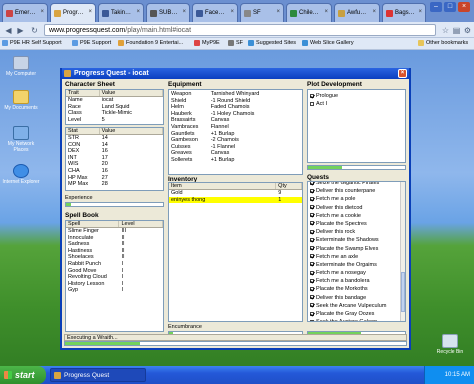 The image size is (474, 384). Describe the element at coordinates (114, 277) in the screenshot. I see `spell-row: Revolting Cloud I` at that location.